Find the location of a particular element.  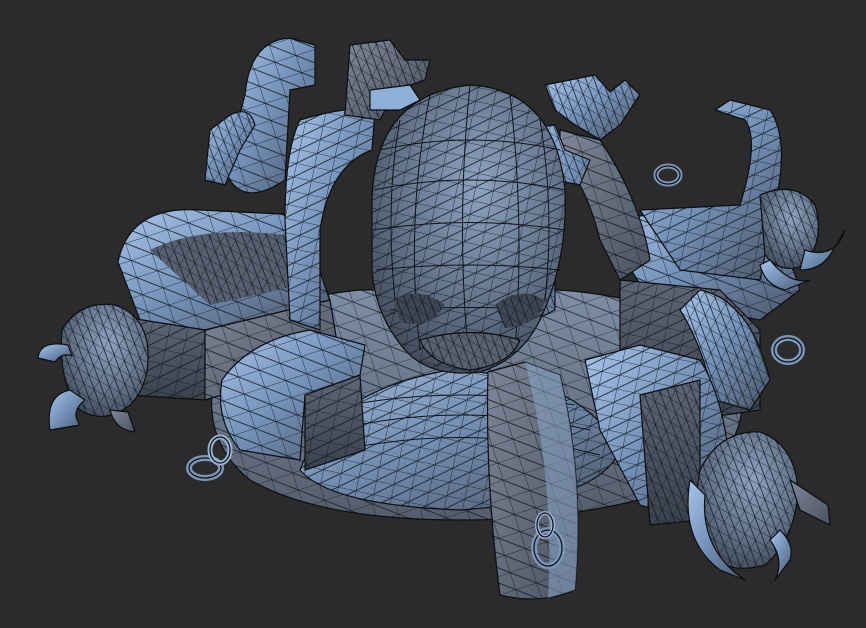

chain-ring-right is located at coordinates (788, 350).